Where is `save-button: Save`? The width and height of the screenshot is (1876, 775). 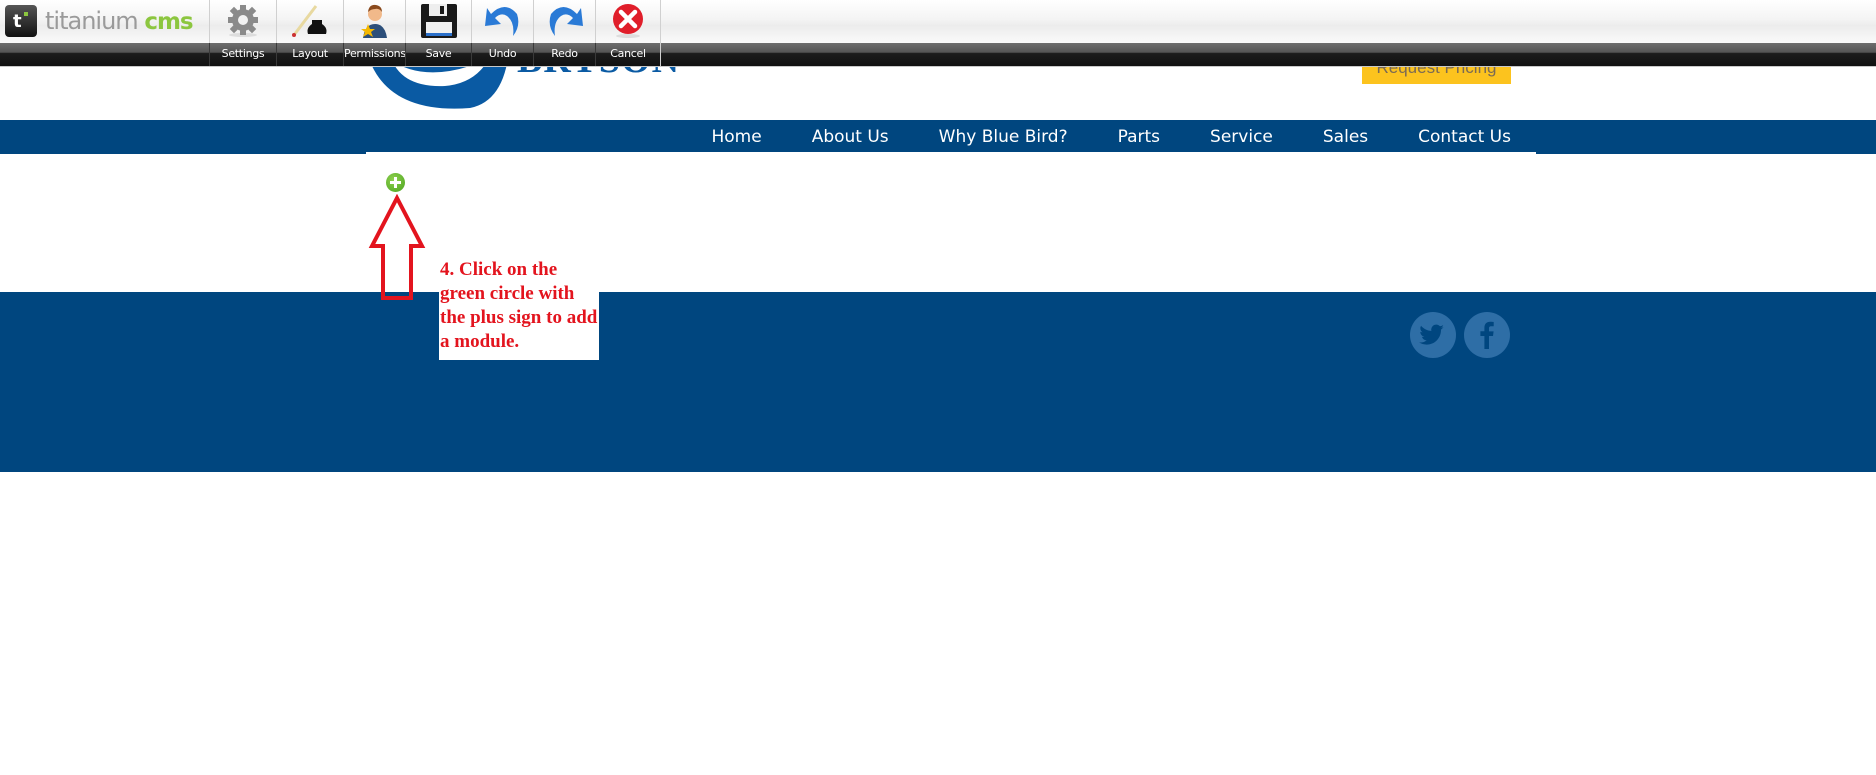 save-button: Save is located at coordinates (438, 33).